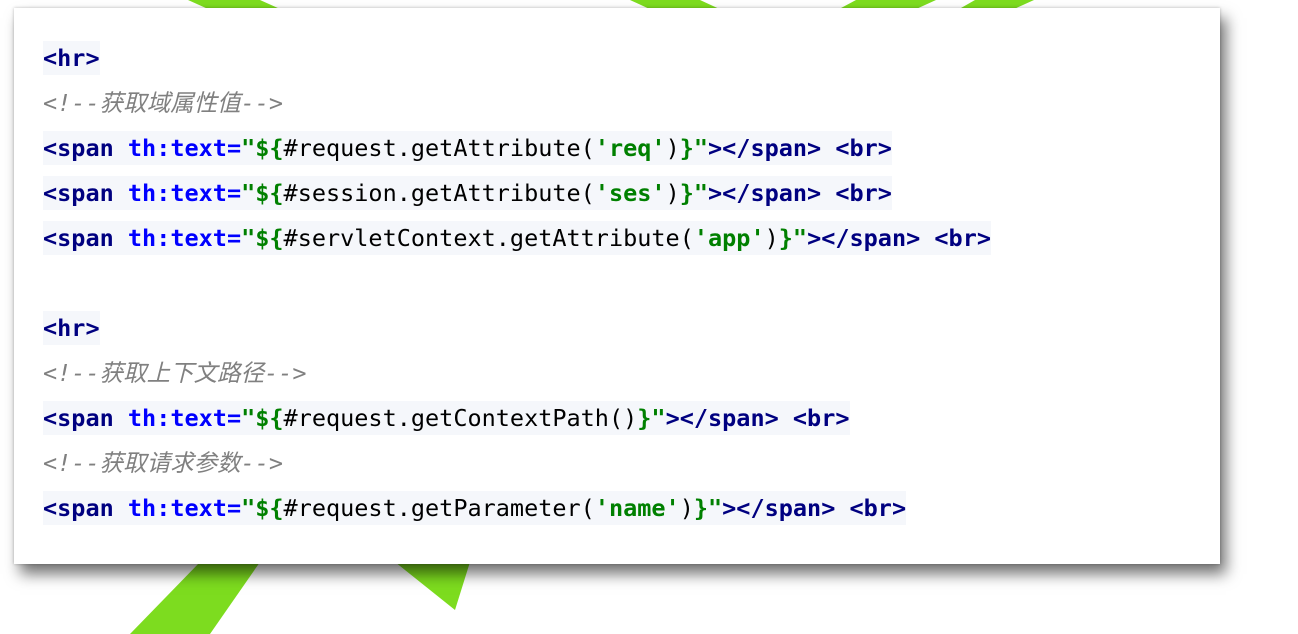  I want to click on code-token-punct: #request.getAttribute(, so click(439, 148).